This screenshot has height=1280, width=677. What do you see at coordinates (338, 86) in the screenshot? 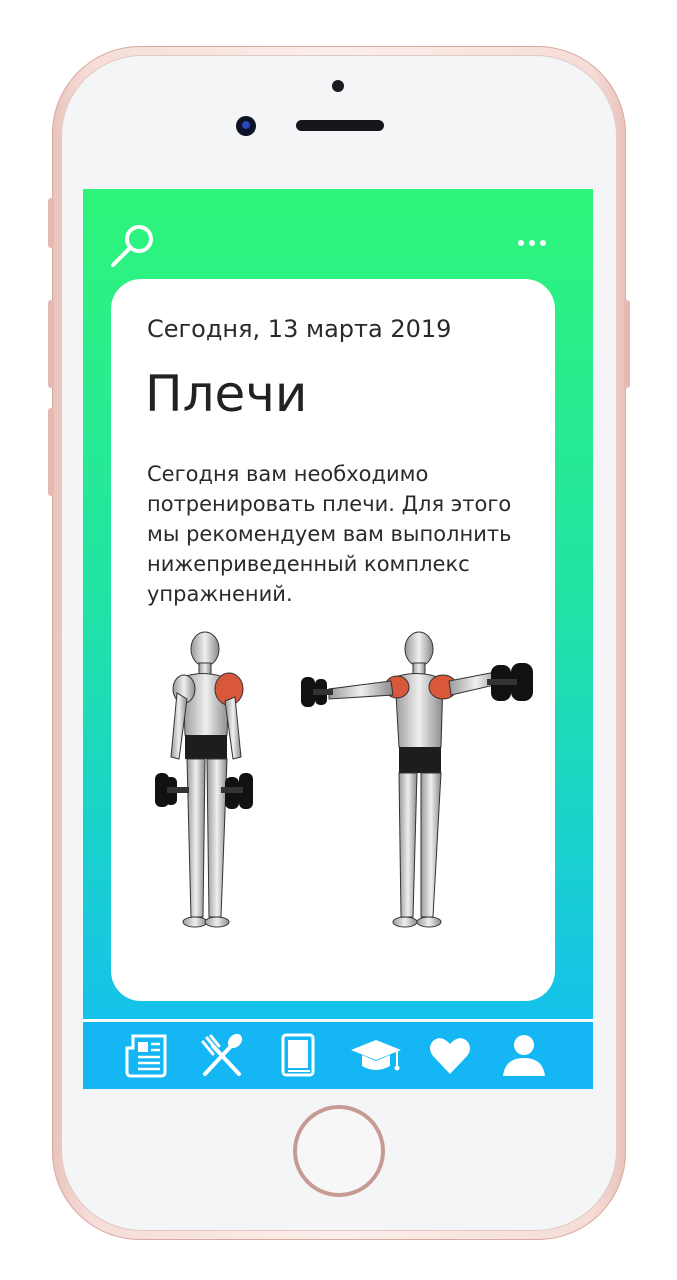
I see `proximity-sensor` at bounding box center [338, 86].